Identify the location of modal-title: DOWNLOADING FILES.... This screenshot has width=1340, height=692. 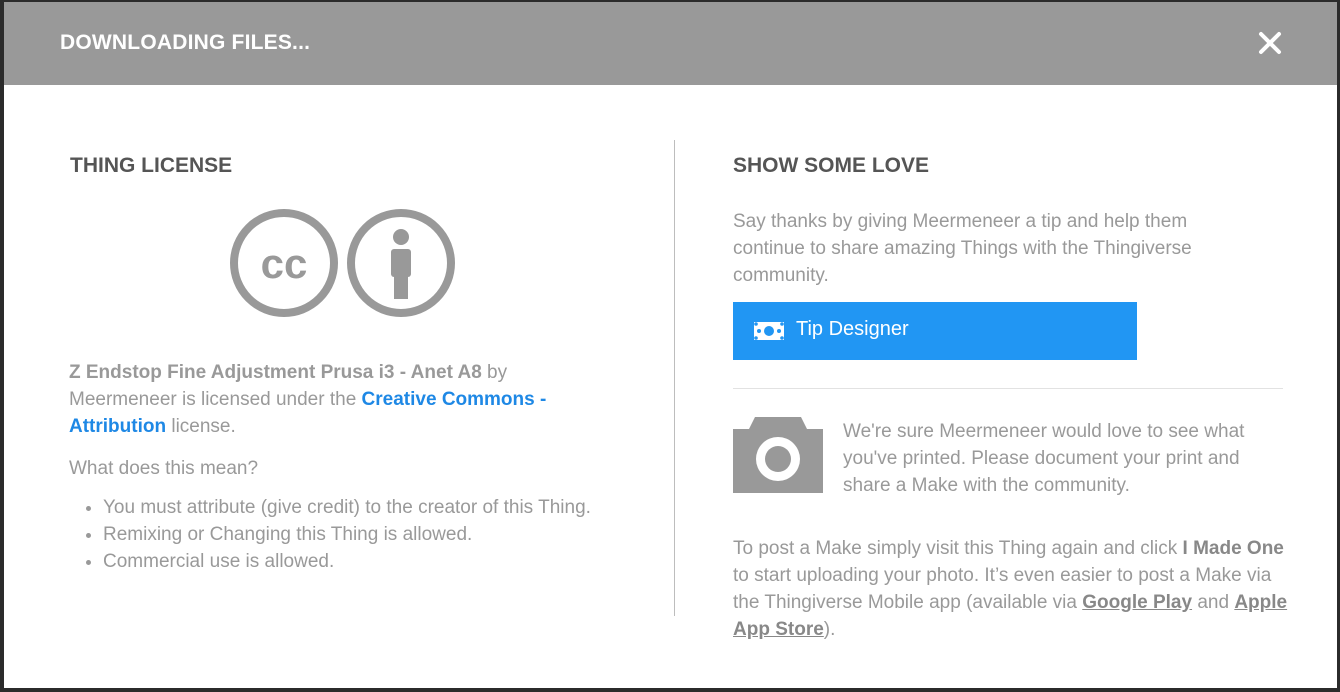
(185, 42).